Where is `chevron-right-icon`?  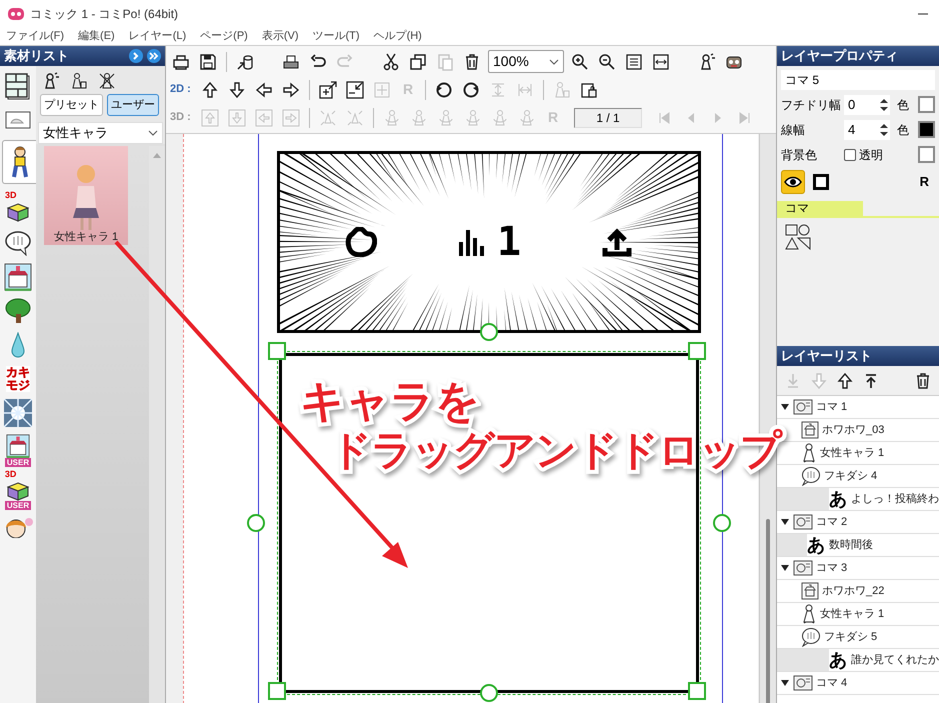 chevron-right-icon is located at coordinates (136, 56).